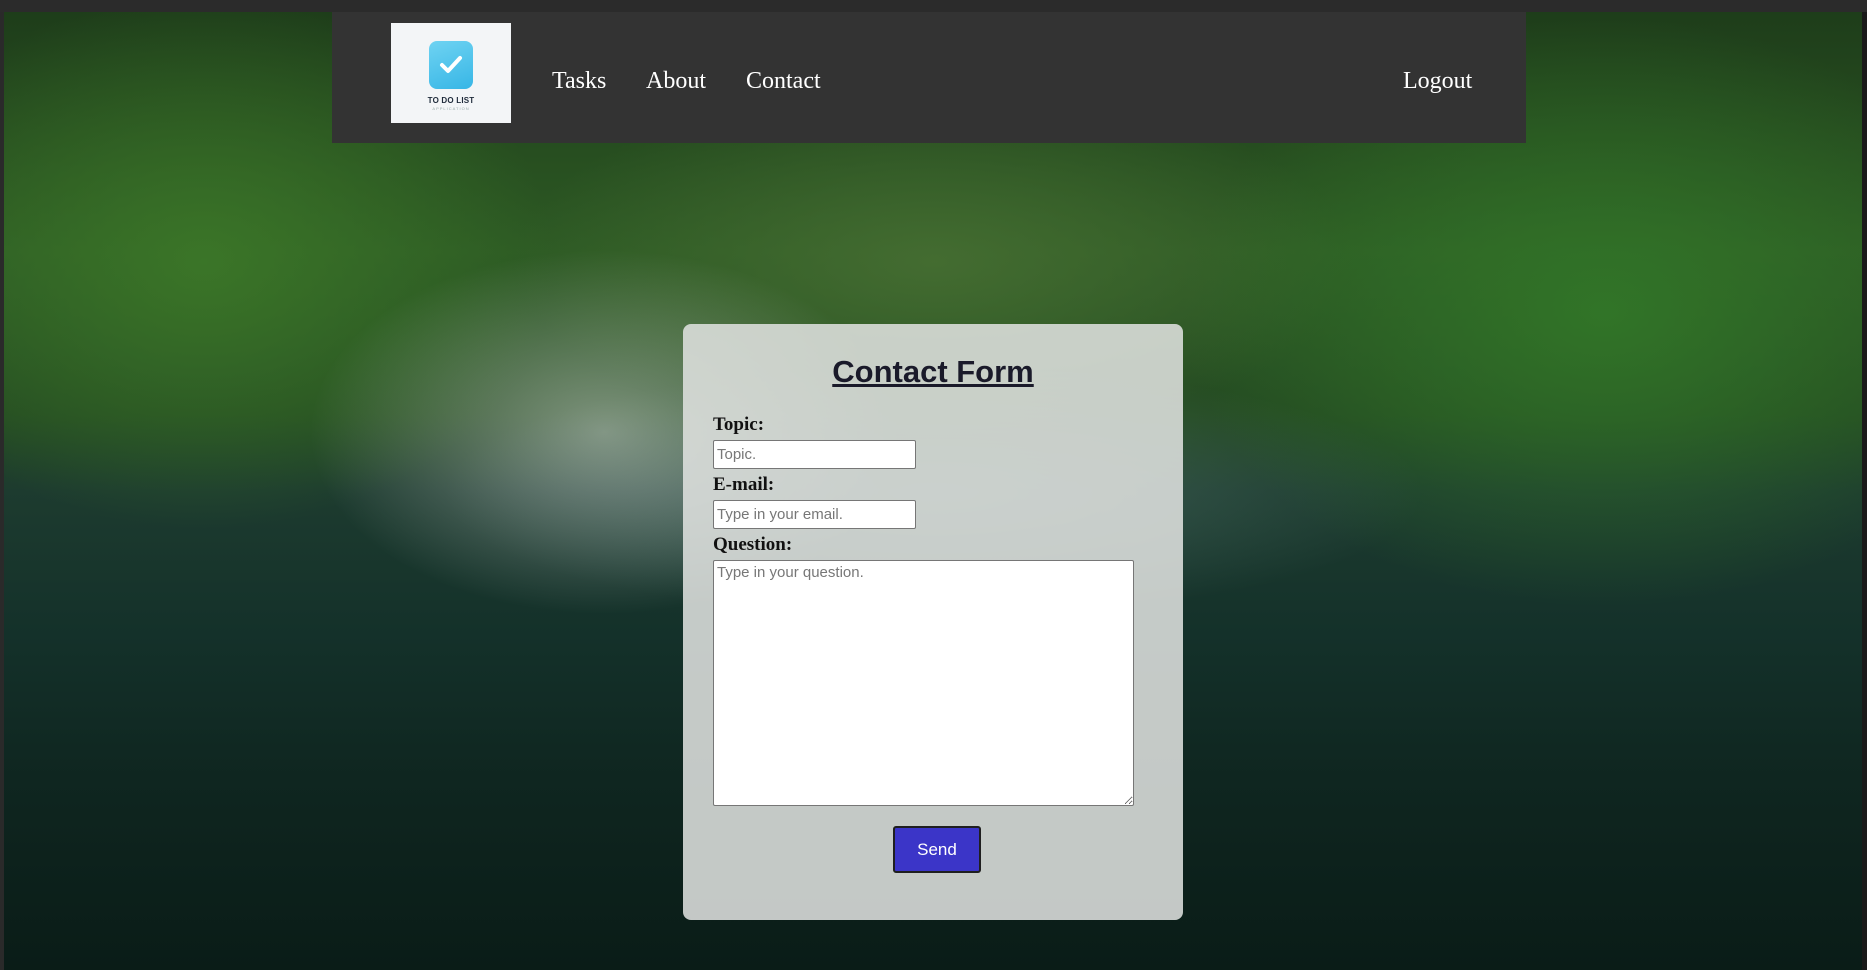  Describe the element at coordinates (676, 81) in the screenshot. I see `nav-link-about: About` at that location.